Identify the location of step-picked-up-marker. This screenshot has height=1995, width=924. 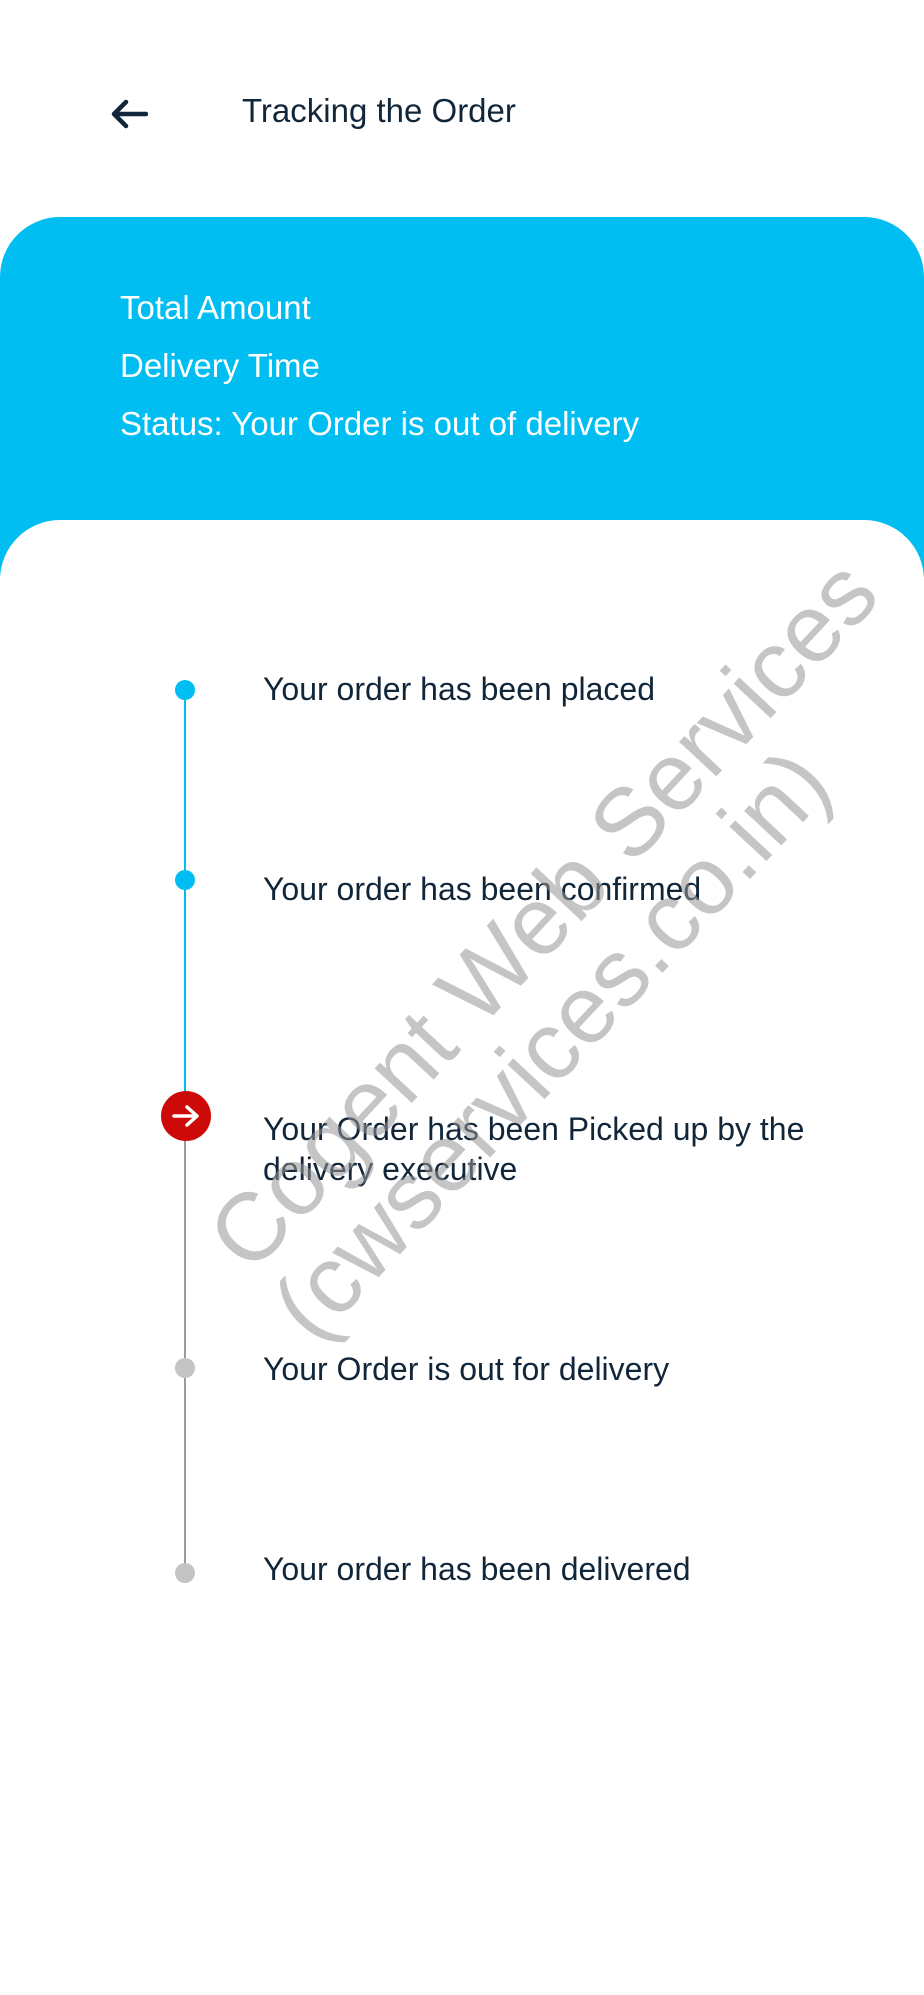
(186, 1116).